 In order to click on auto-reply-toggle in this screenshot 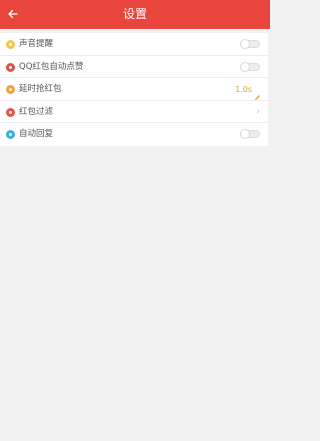, I will do `click(250, 134)`.